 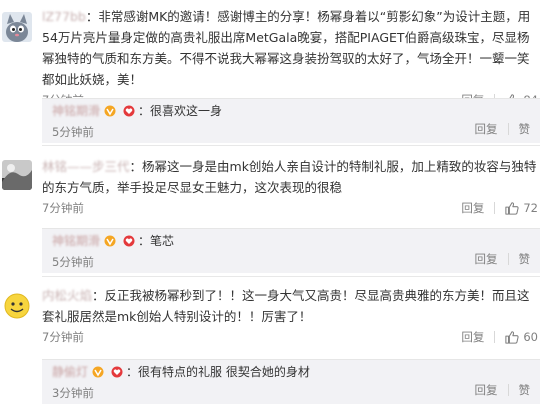 What do you see at coordinates (290, 209) in the screenshot?
I see `comment-meta: 7分钟前 回复 72` at bounding box center [290, 209].